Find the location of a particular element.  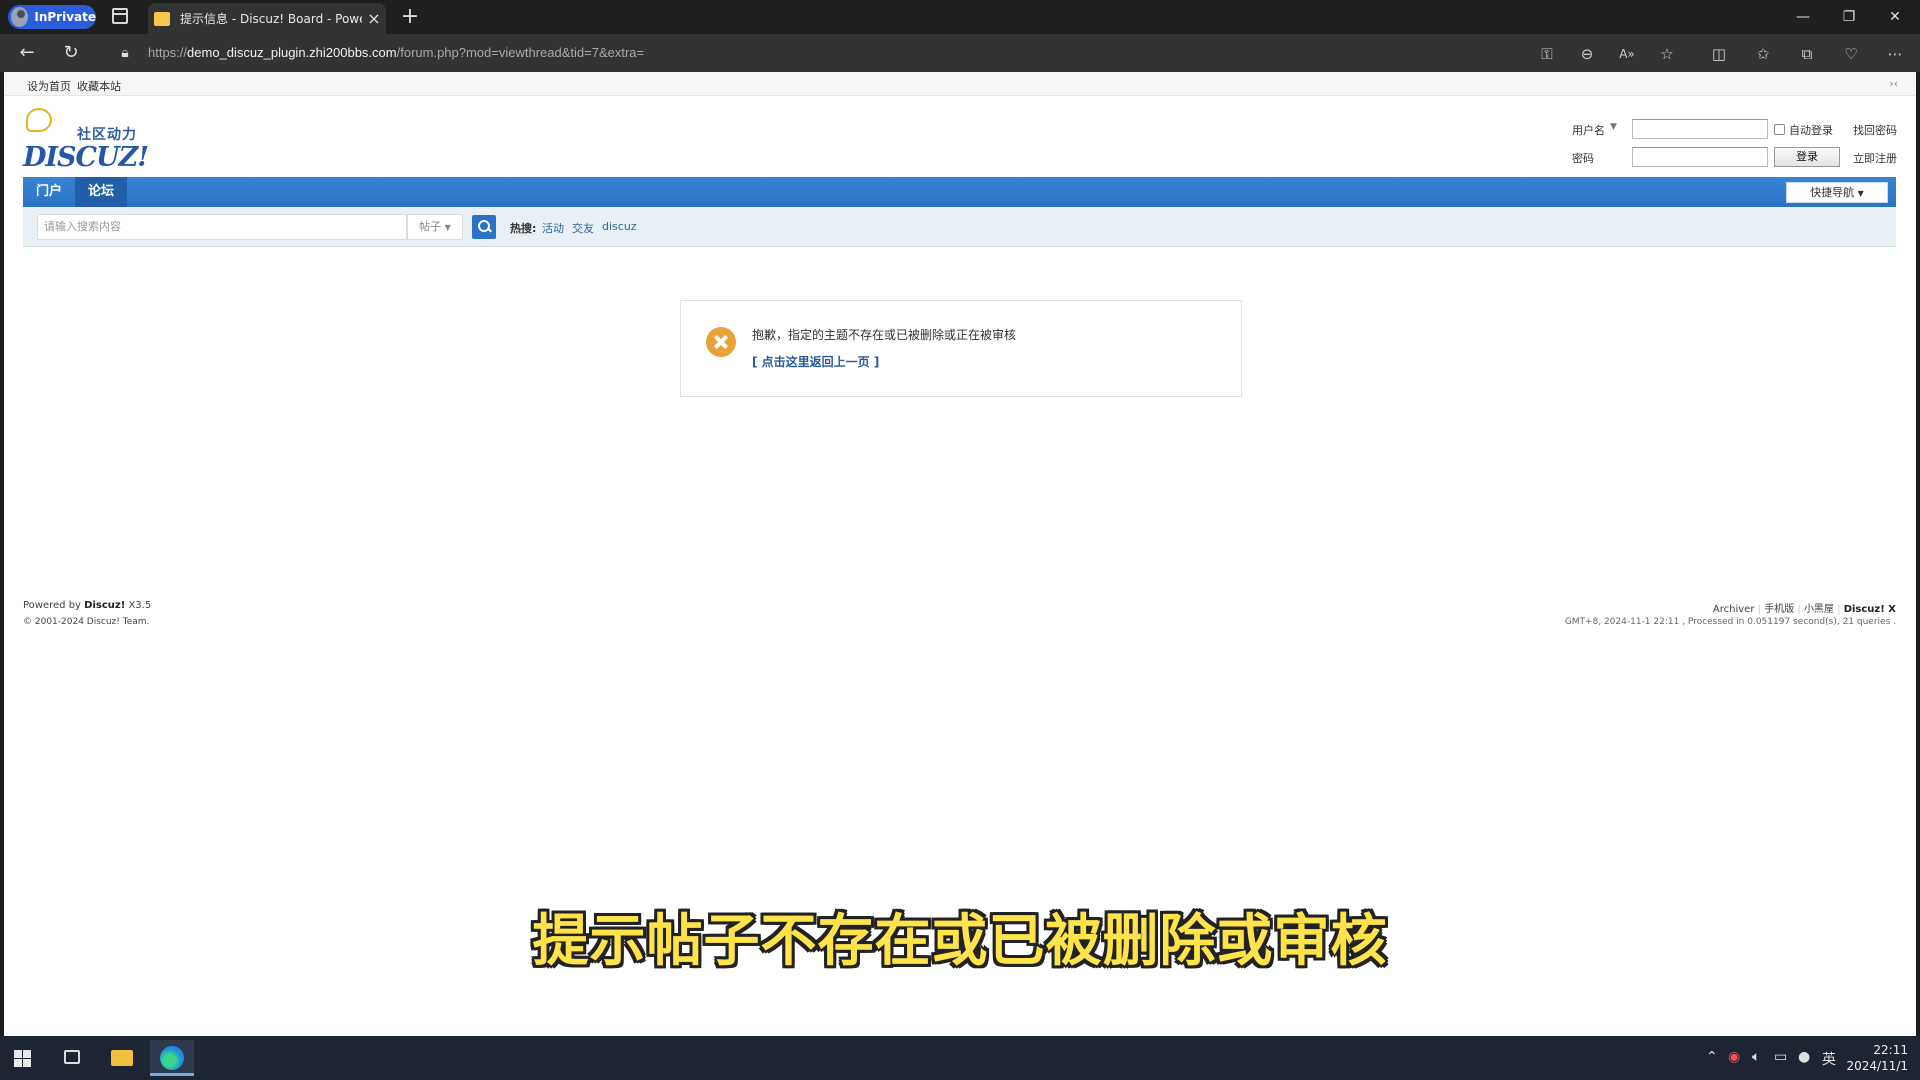

logo-slogan: 社区动力 is located at coordinates (107, 135).